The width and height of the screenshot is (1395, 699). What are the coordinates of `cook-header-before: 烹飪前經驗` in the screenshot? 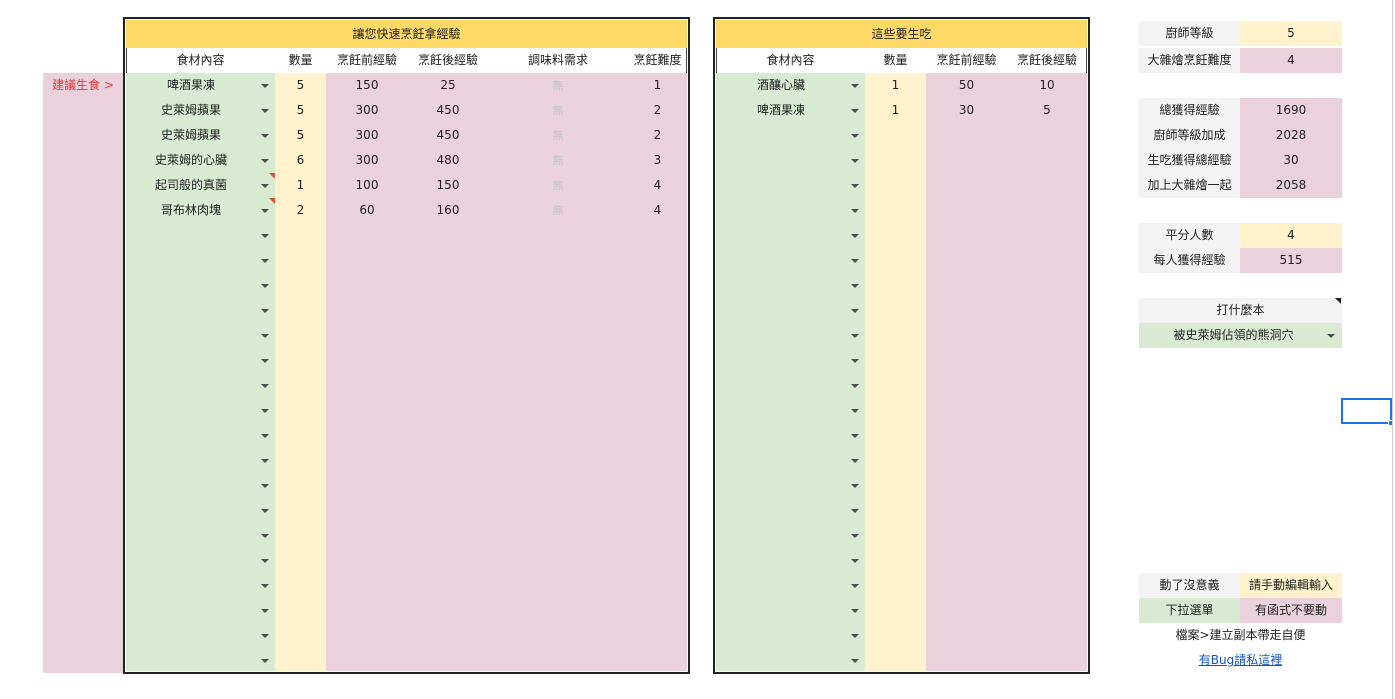 It's located at (366, 60).